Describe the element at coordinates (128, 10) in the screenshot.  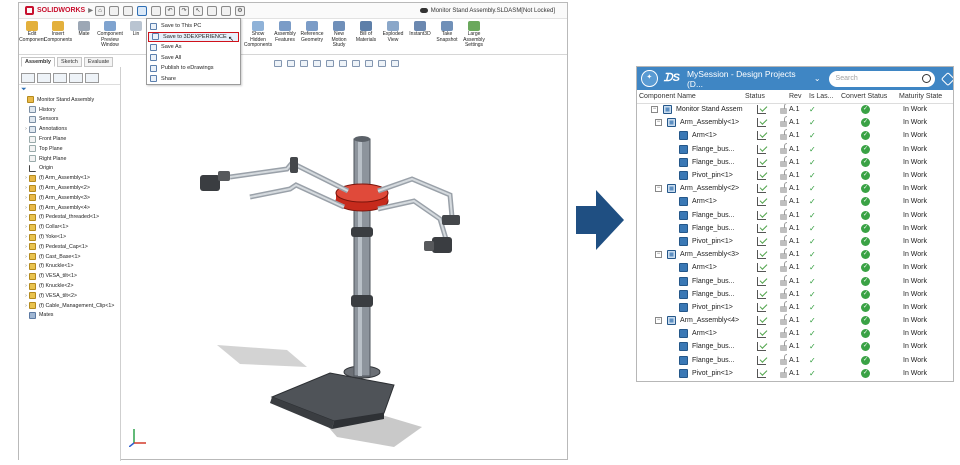
I see `open-icon` at that location.